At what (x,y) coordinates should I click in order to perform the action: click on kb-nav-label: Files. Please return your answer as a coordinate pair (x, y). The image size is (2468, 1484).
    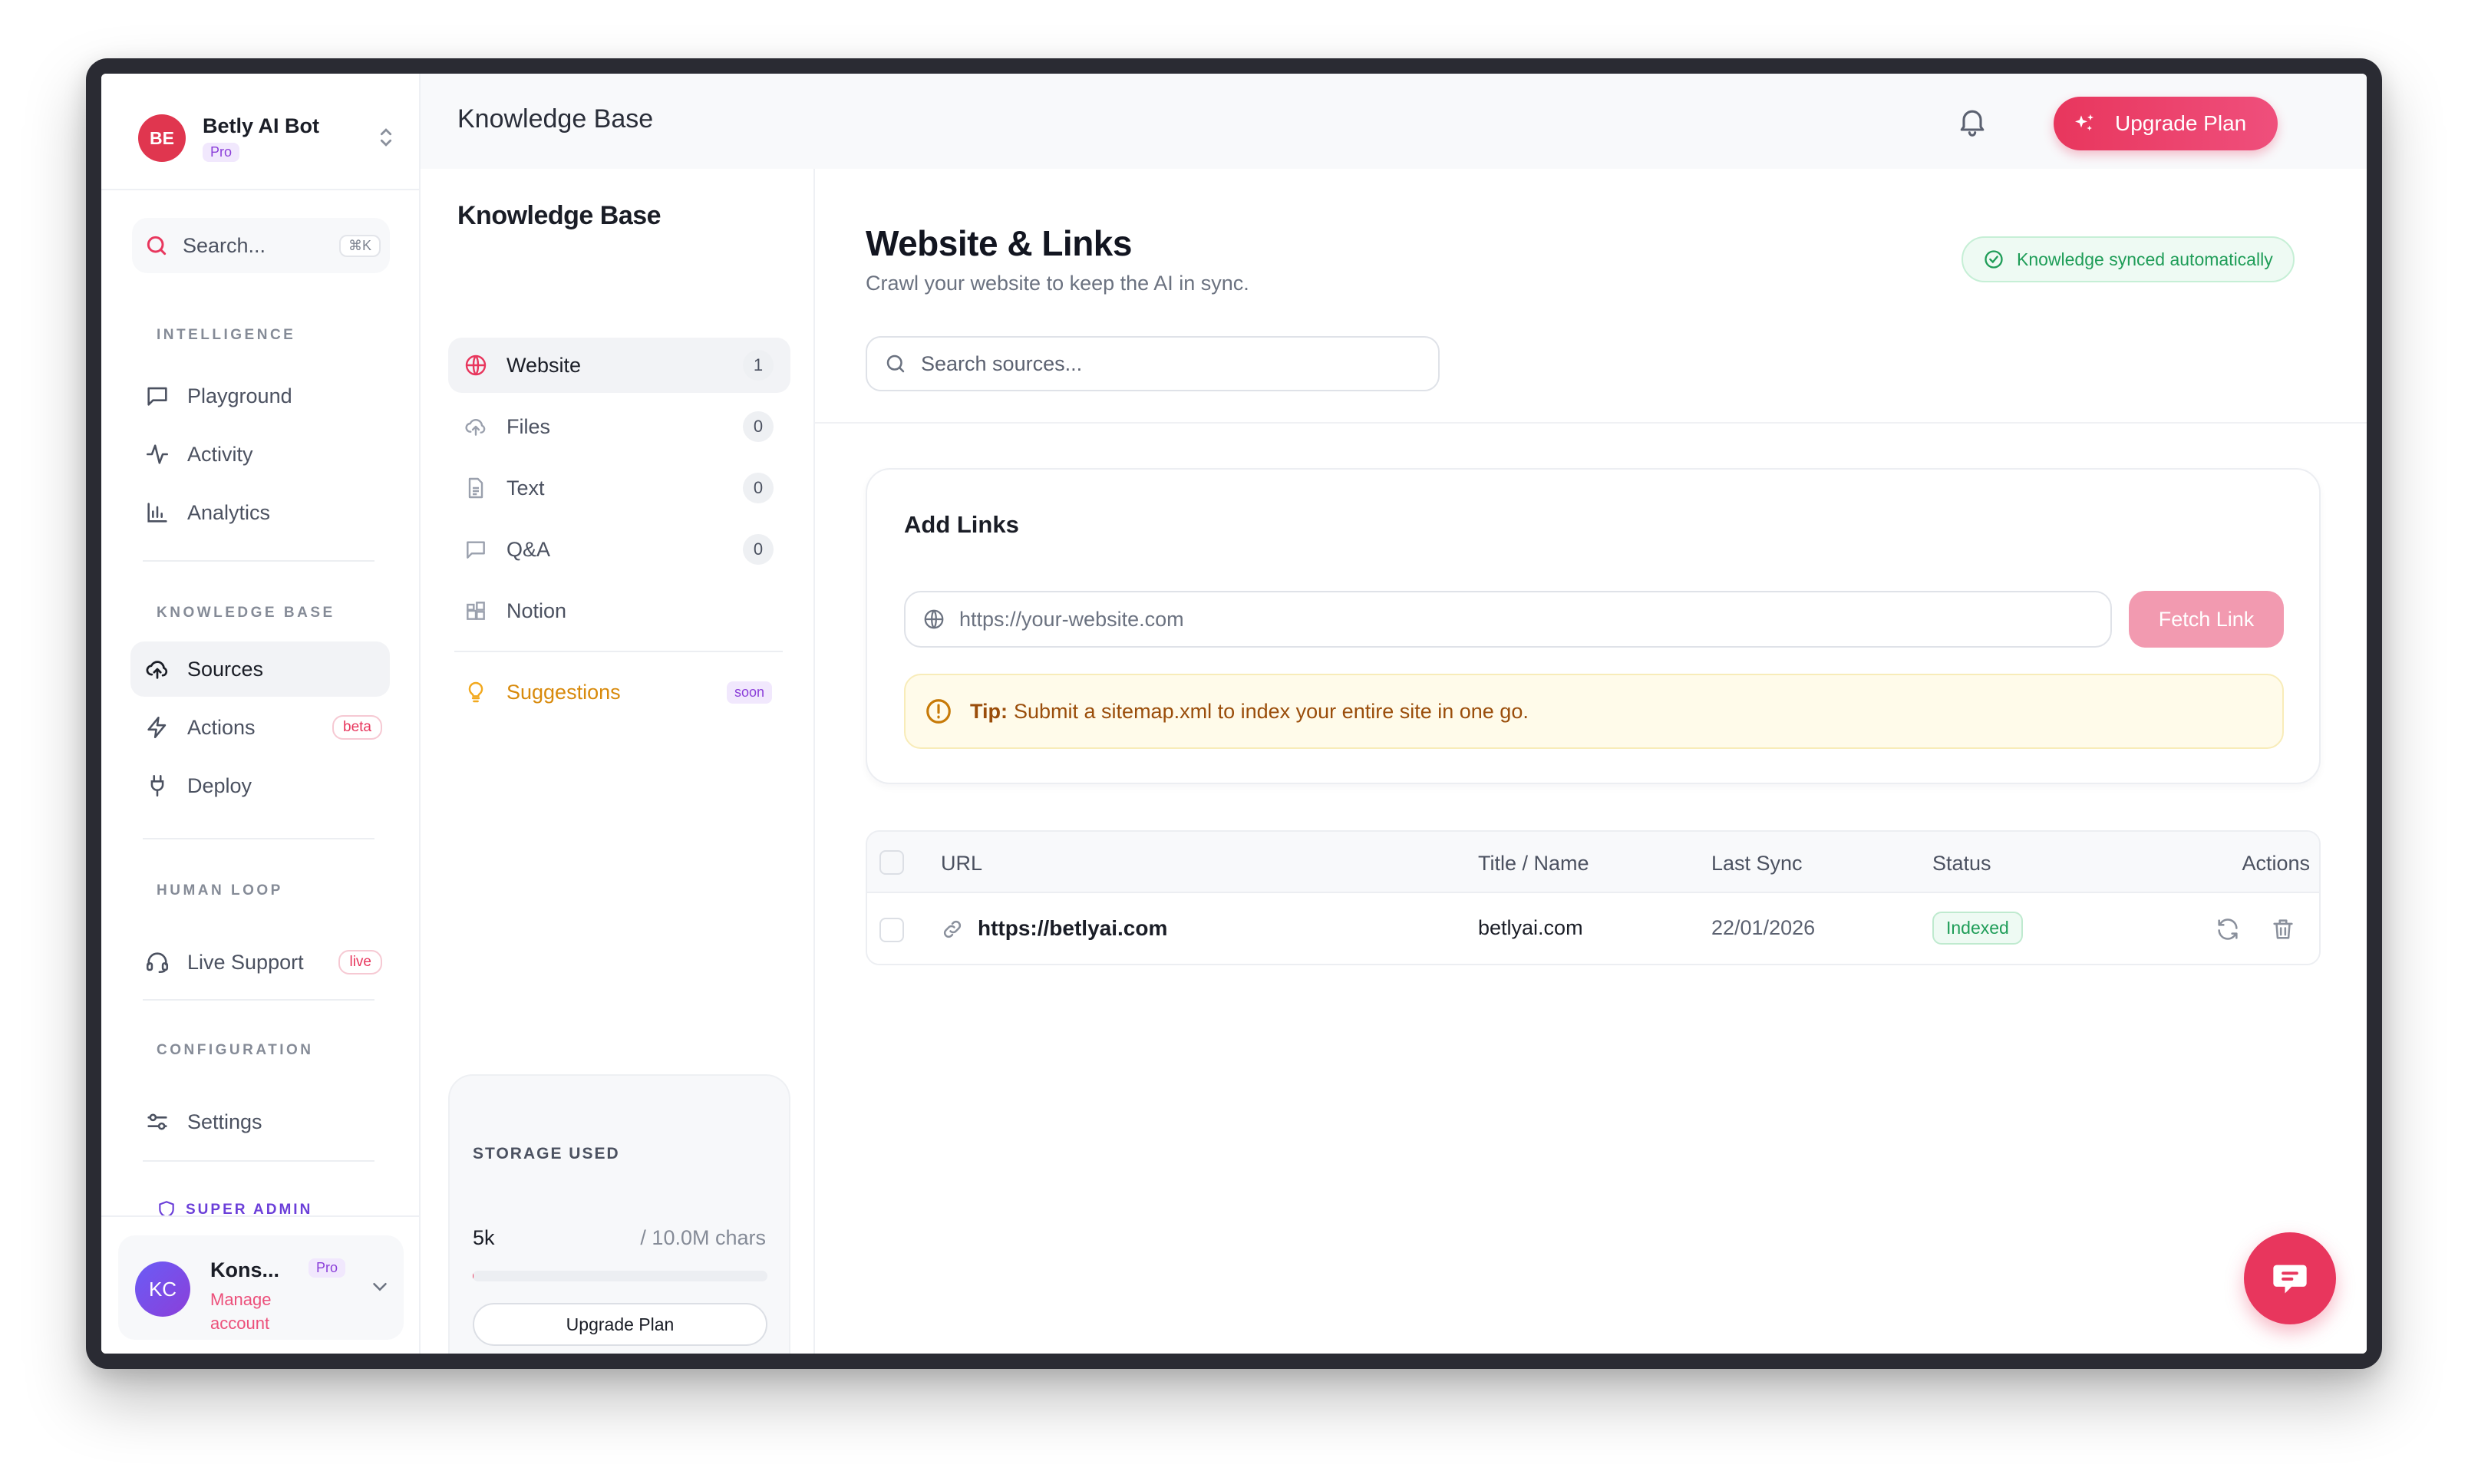
    Looking at the image, I should click on (529, 426).